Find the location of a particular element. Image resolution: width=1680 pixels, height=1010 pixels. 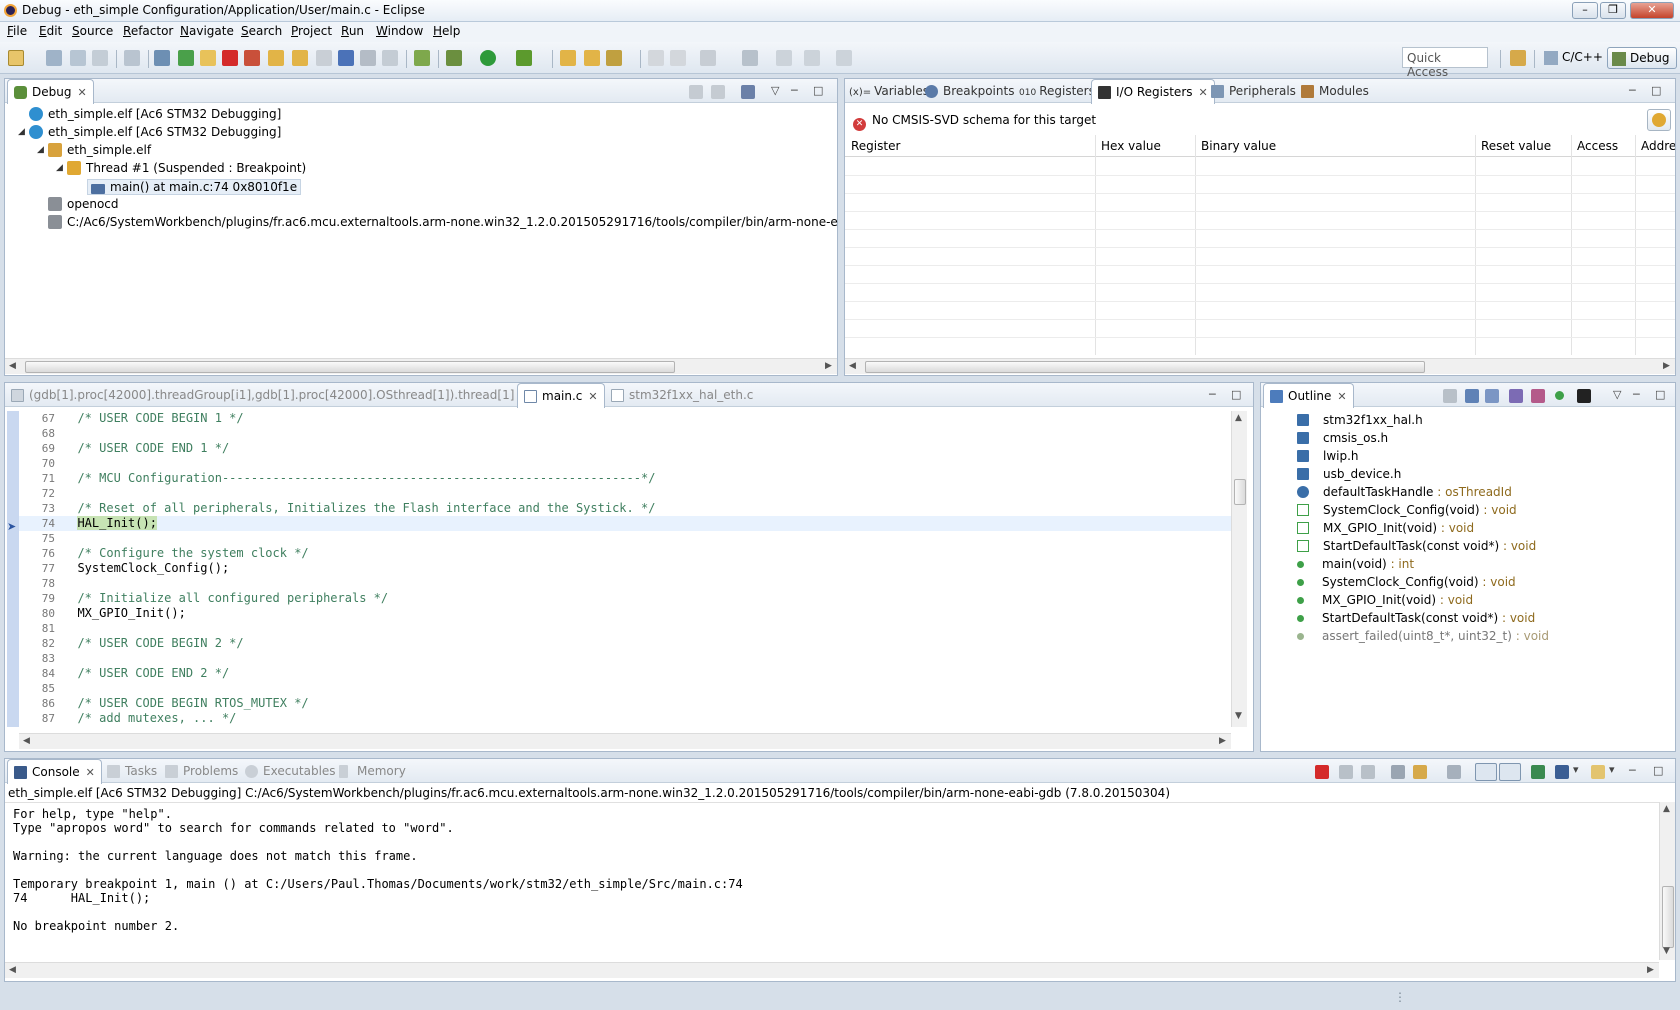

tab-memory: Memory is located at coordinates (372, 771).